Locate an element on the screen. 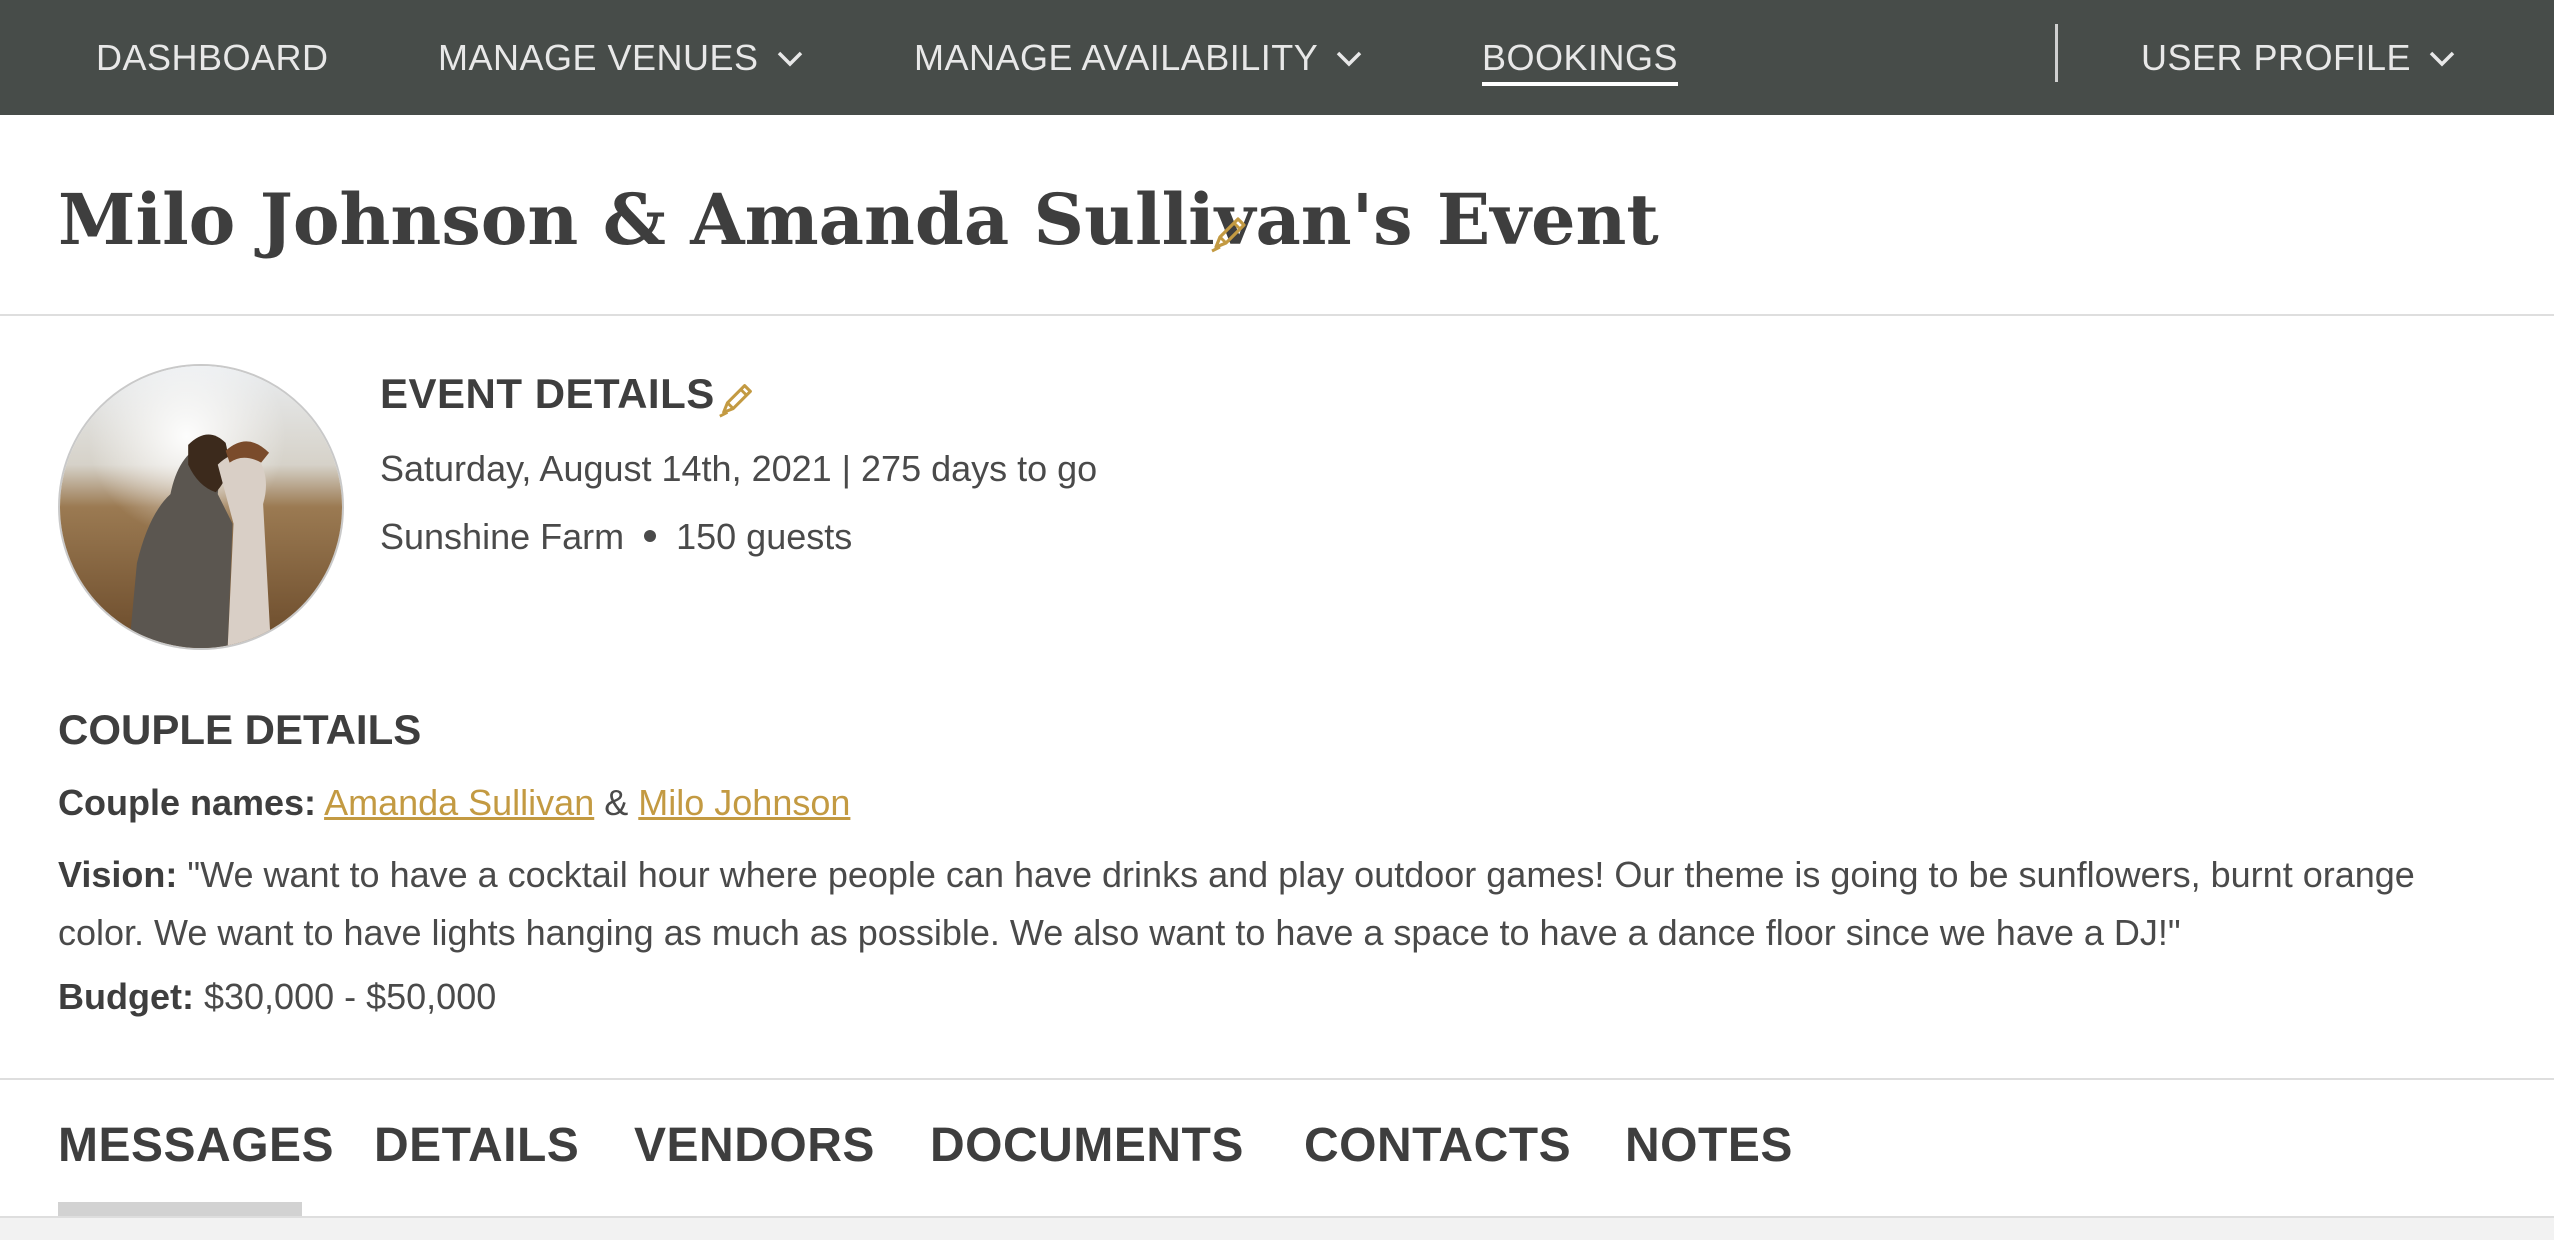 Image resolution: width=2554 pixels, height=1240 pixels. tab-contacts: CONTACTS is located at coordinates (1437, 1145).